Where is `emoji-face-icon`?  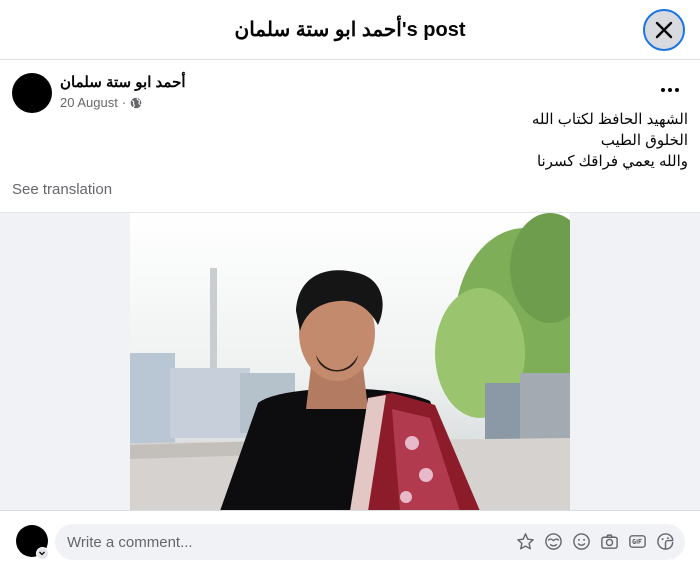 emoji-face-icon is located at coordinates (553, 541).